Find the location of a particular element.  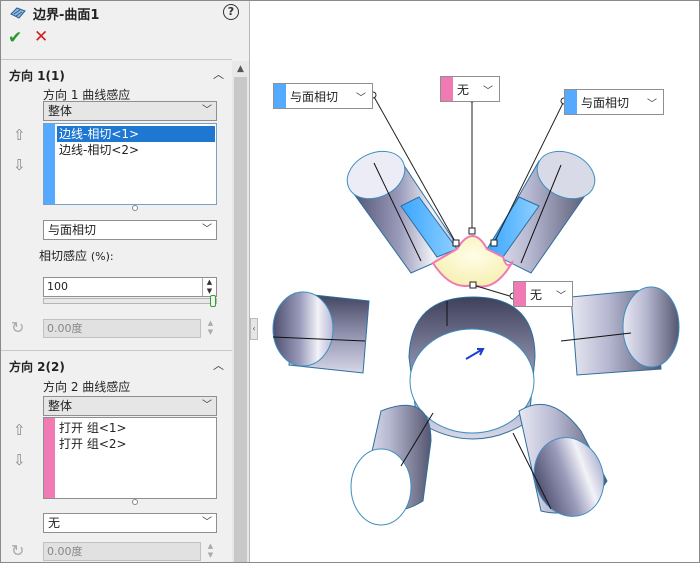

callout-direction2-first: 无 ﹀ is located at coordinates (470, 89).